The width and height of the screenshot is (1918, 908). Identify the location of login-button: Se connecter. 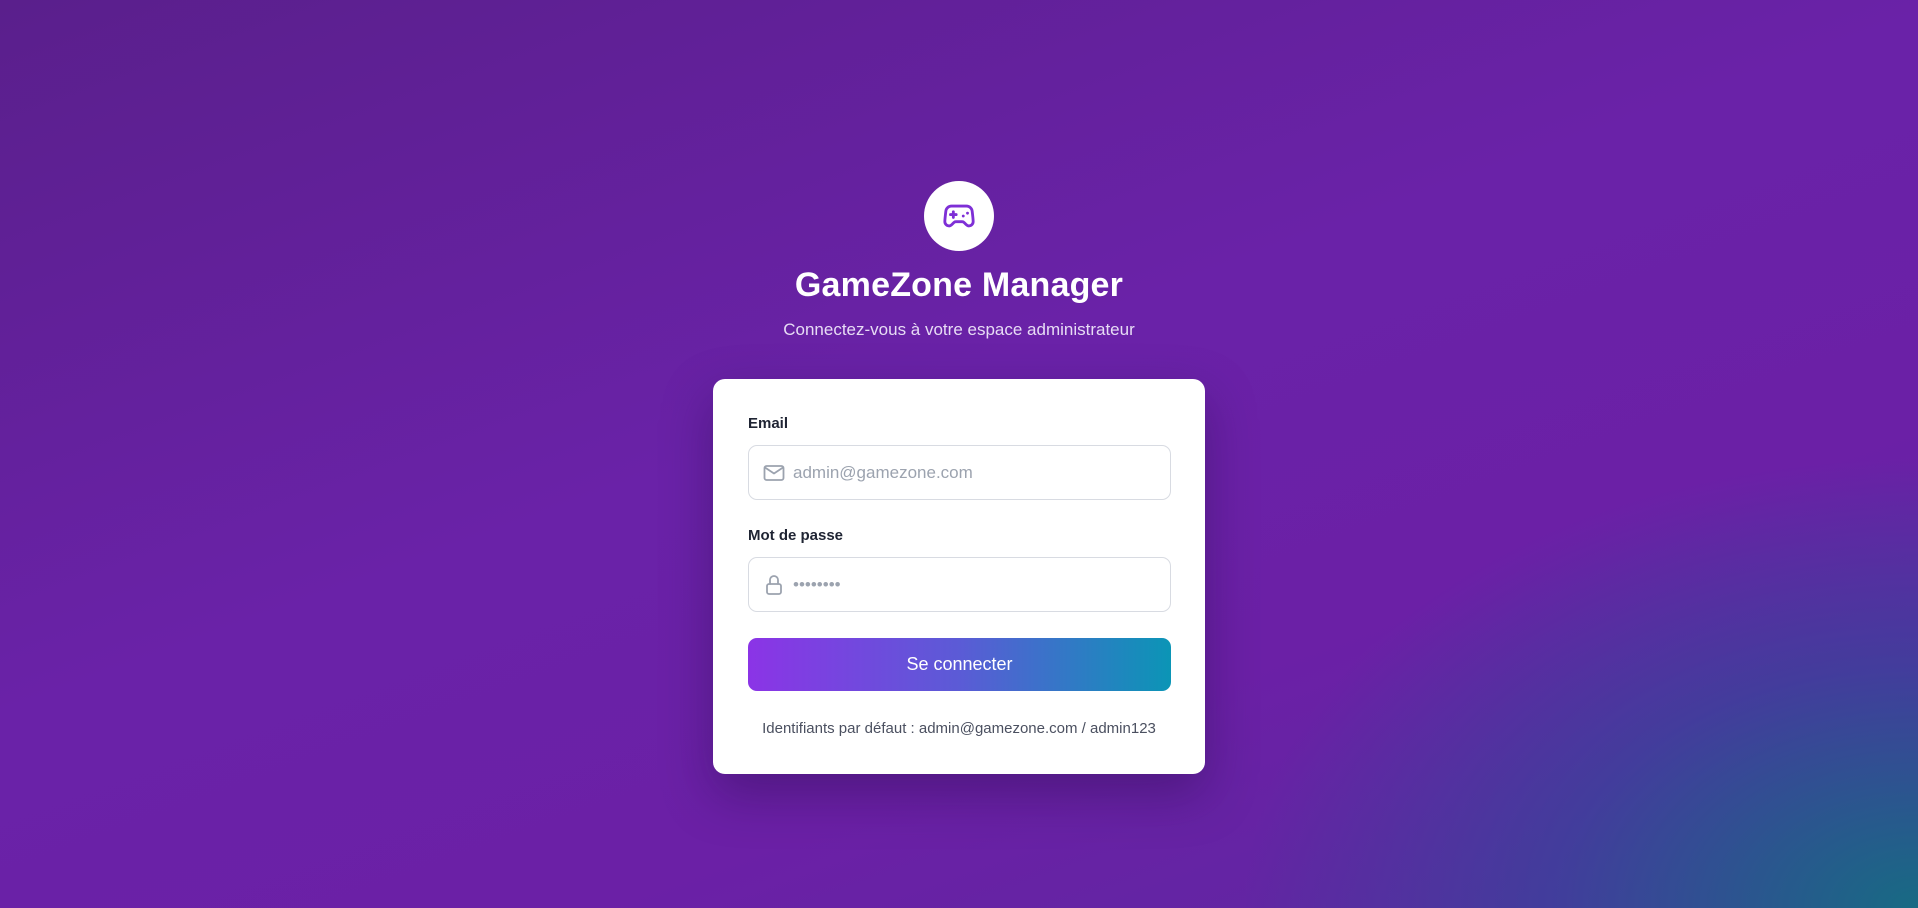
(959, 664).